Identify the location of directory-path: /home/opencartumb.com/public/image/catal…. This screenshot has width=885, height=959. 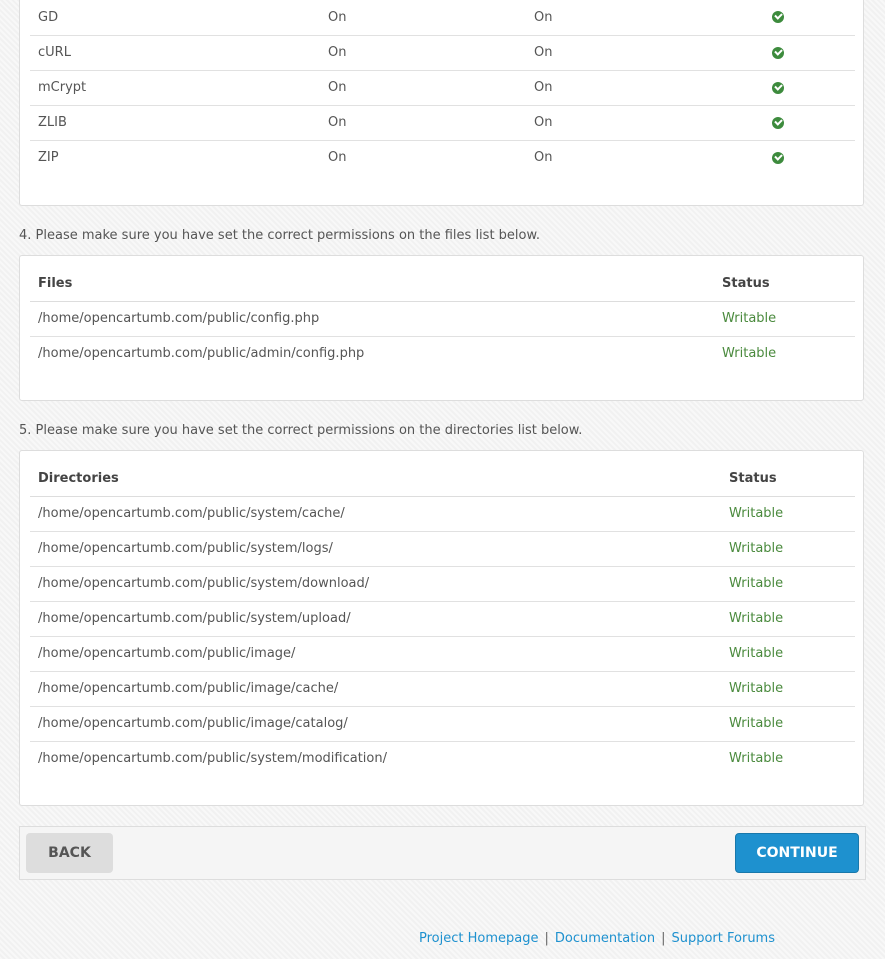
(375, 723).